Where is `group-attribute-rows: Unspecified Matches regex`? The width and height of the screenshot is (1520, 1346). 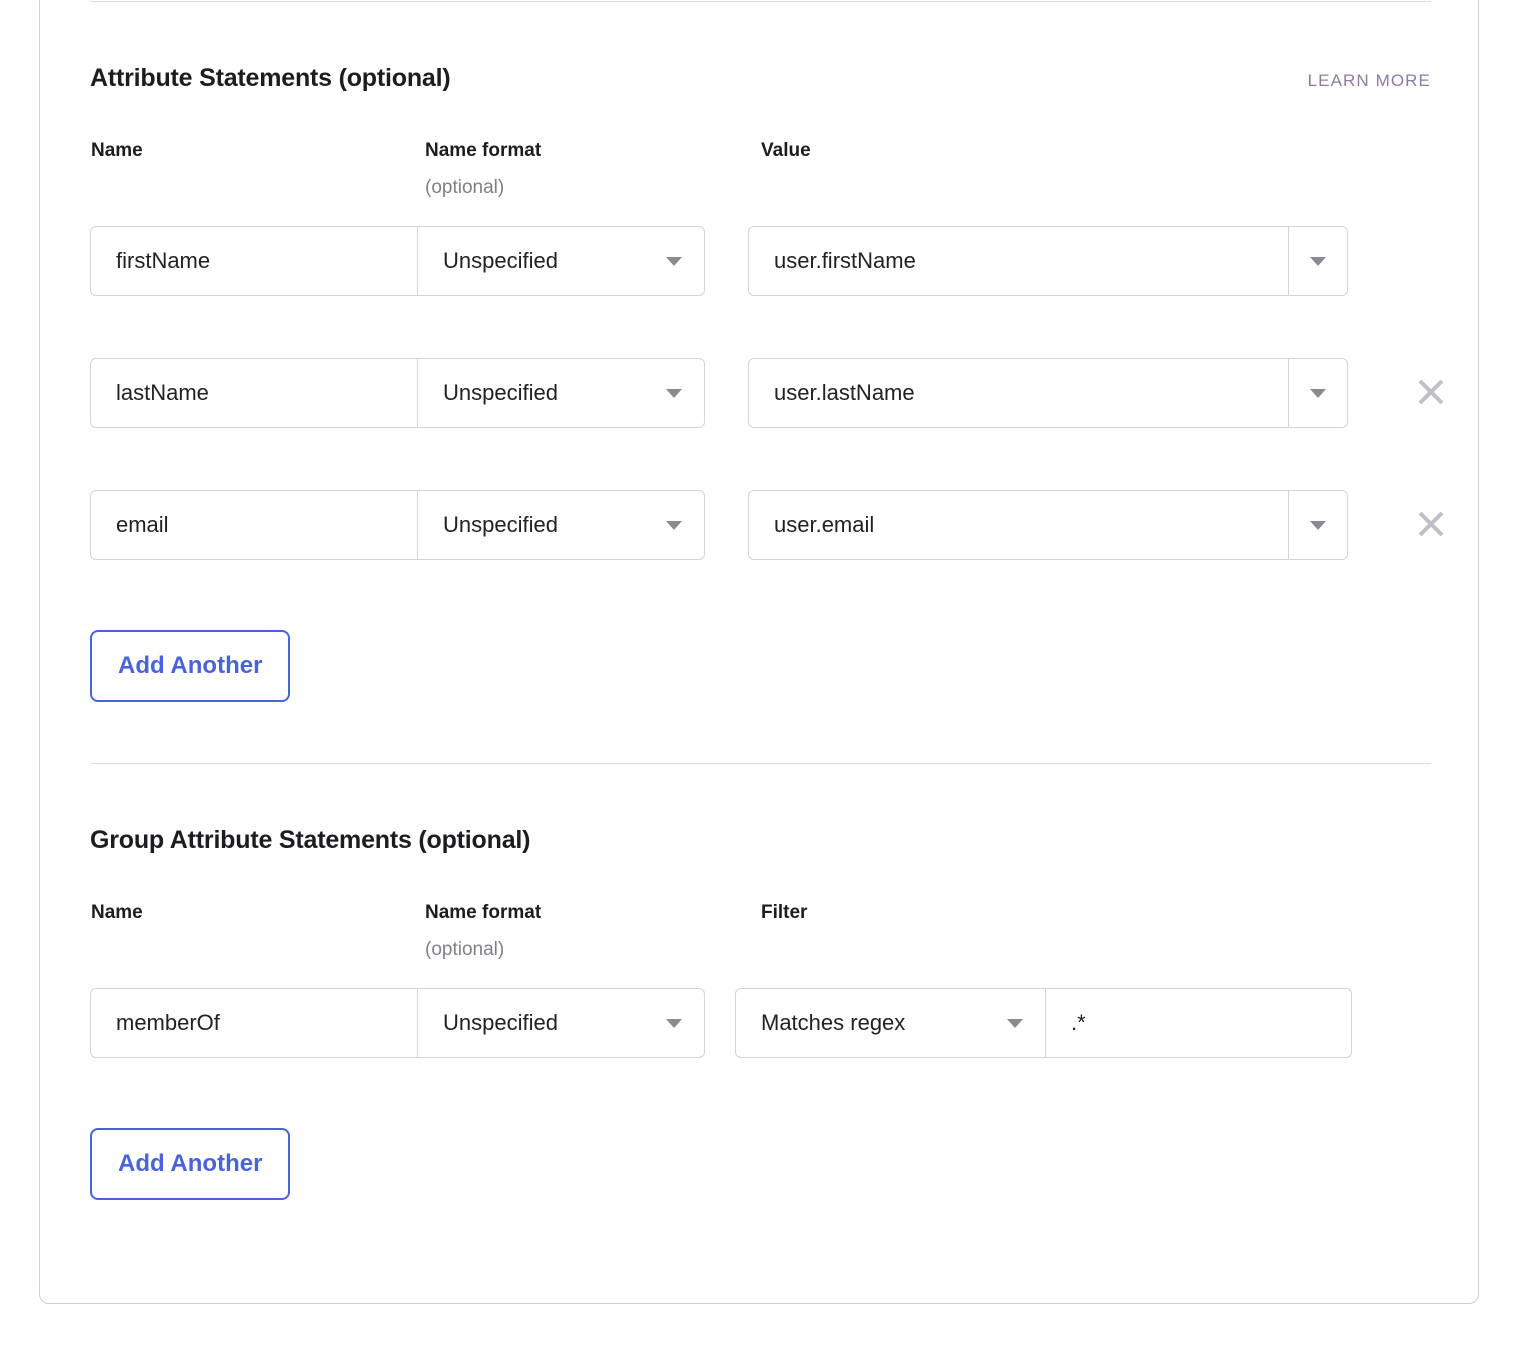
group-attribute-rows: Unspecified Matches regex is located at coordinates (760, 1023).